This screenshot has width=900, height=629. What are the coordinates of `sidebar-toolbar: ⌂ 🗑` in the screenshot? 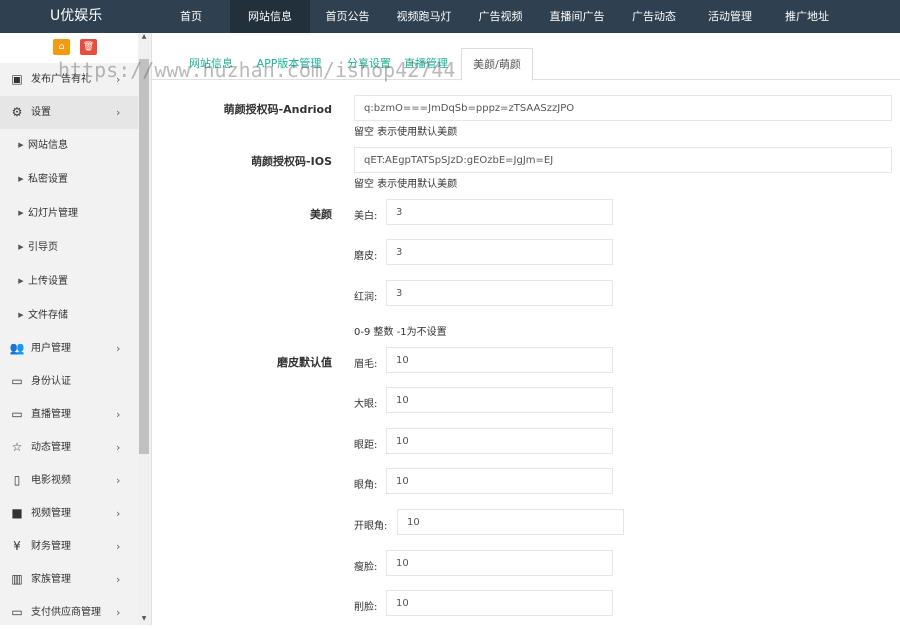 It's located at (69, 48).